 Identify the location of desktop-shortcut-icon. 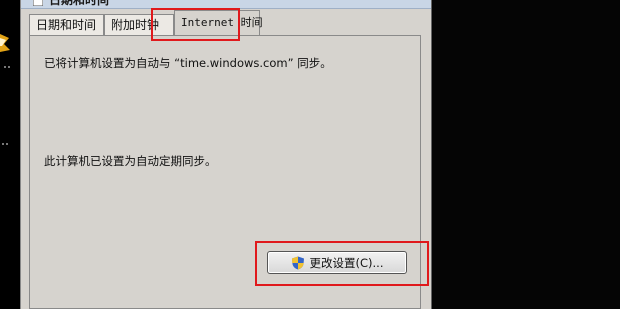
(6, 41).